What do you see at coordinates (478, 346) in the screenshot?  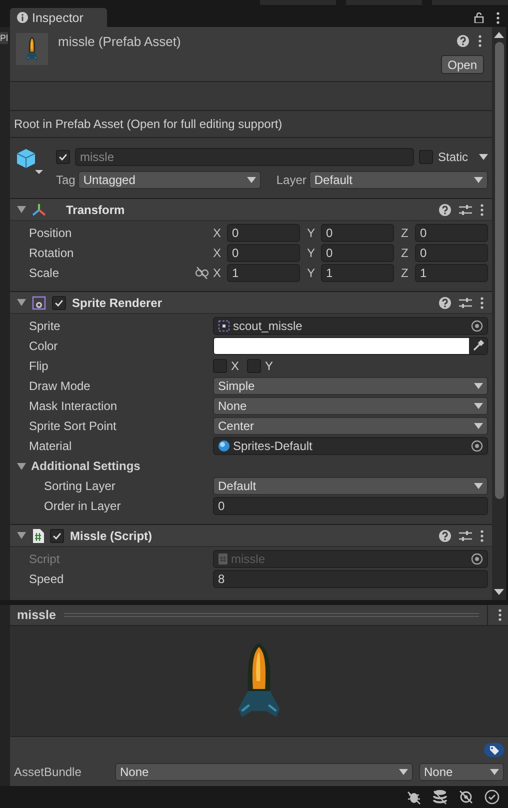 I see `eyedropper-icon` at bounding box center [478, 346].